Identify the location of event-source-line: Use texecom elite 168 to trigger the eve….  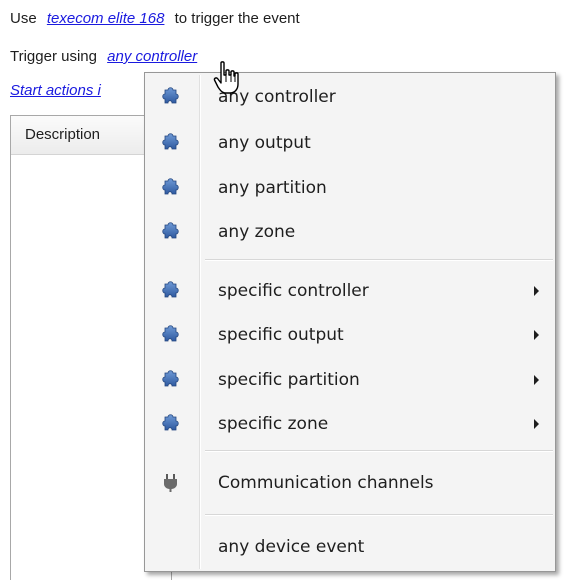
(155, 18).